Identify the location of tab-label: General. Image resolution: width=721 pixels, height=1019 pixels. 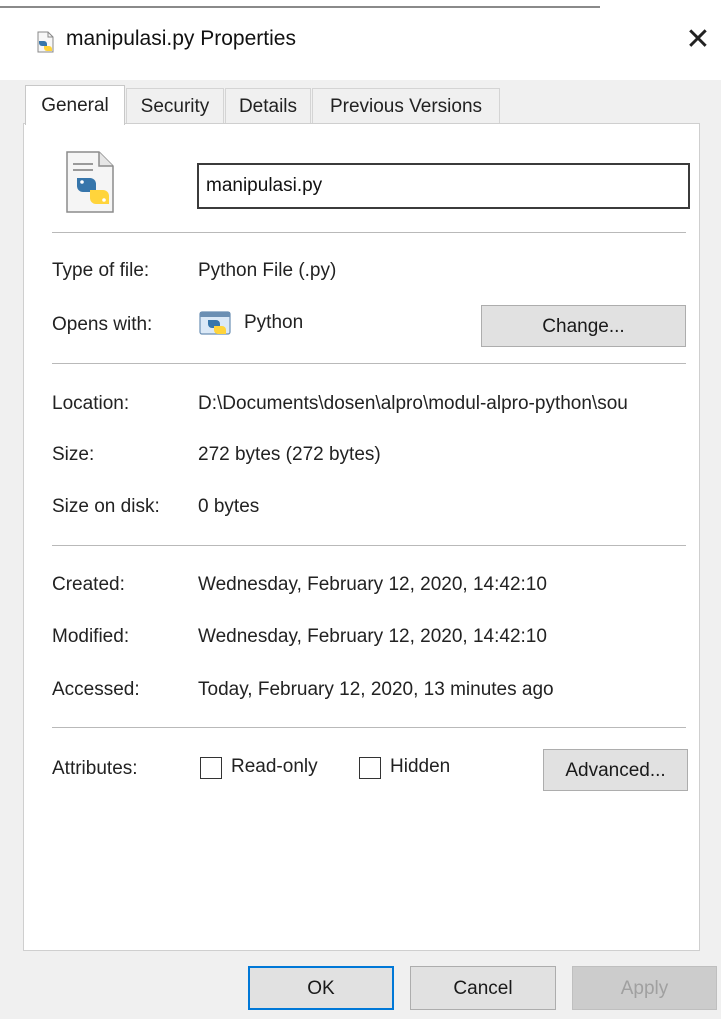
(75, 105).